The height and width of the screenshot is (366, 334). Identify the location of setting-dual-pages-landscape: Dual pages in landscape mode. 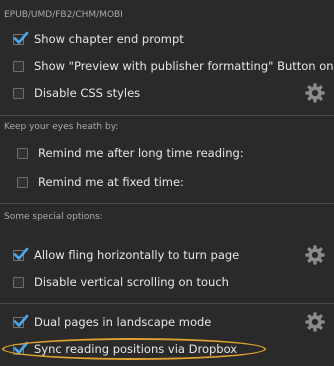
(167, 322).